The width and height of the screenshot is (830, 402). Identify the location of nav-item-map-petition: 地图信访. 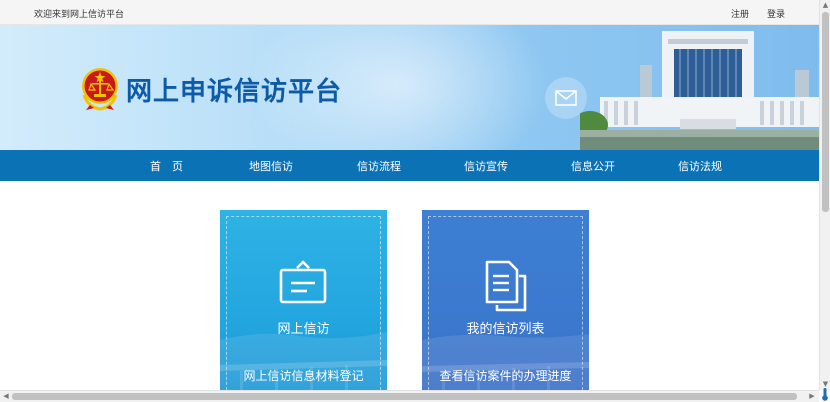
(271, 166).